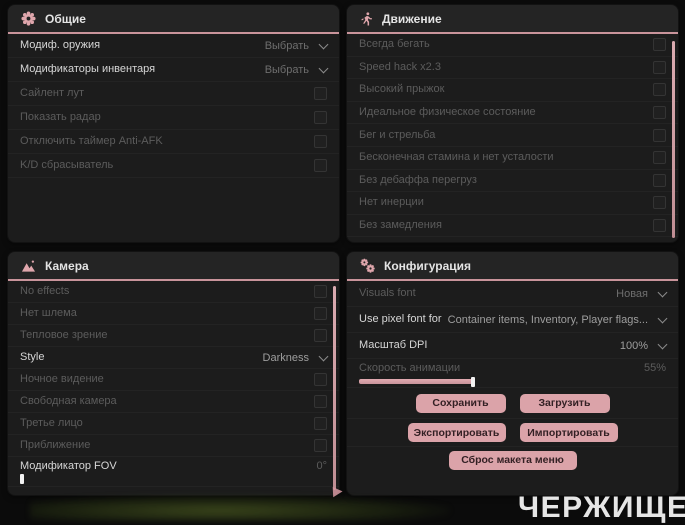  Describe the element at coordinates (564, 403) in the screenshot. I see `load-button: Загрузить` at that location.